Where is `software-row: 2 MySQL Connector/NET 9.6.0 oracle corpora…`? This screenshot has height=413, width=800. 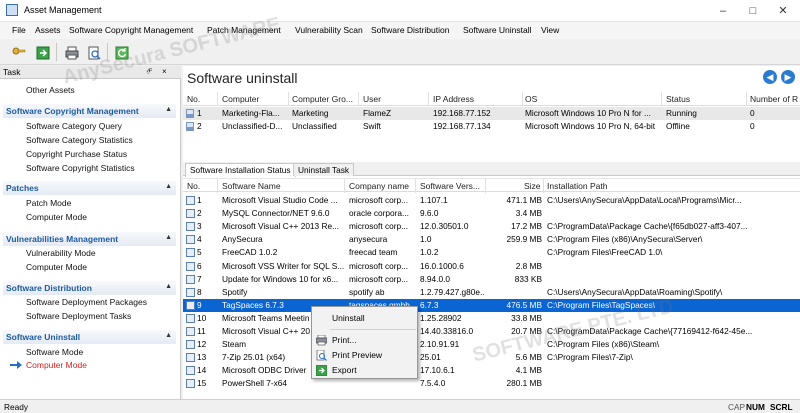 software-row: 2 MySQL Connector/NET 9.6.0 oracle corpora… is located at coordinates (491, 213).